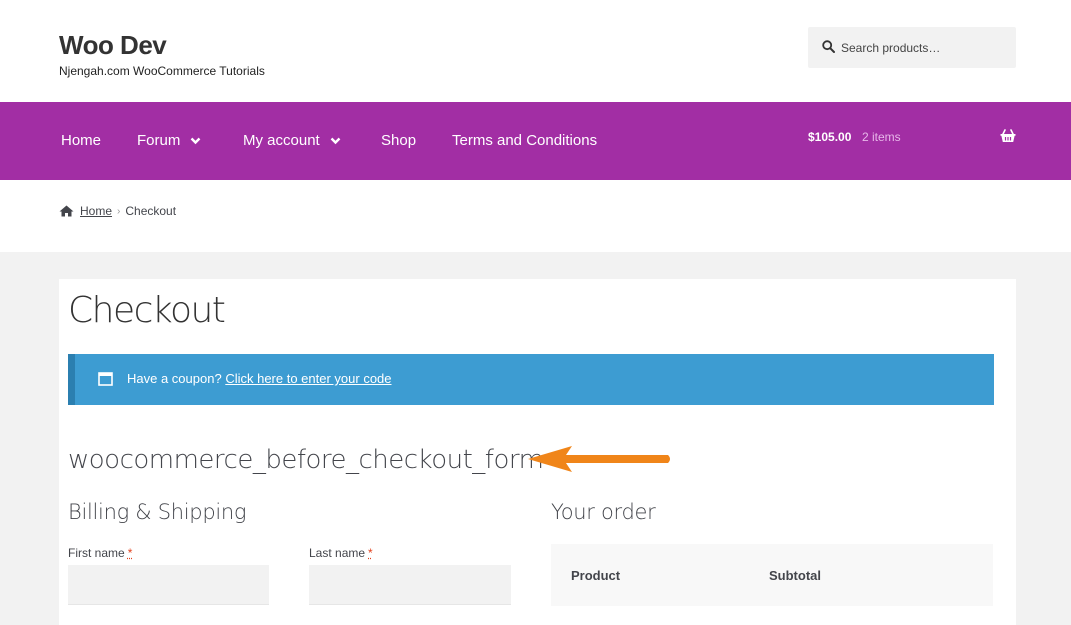 This screenshot has height=625, width=1071. I want to click on nav-item-terms: Terms and Conditions, so click(524, 140).